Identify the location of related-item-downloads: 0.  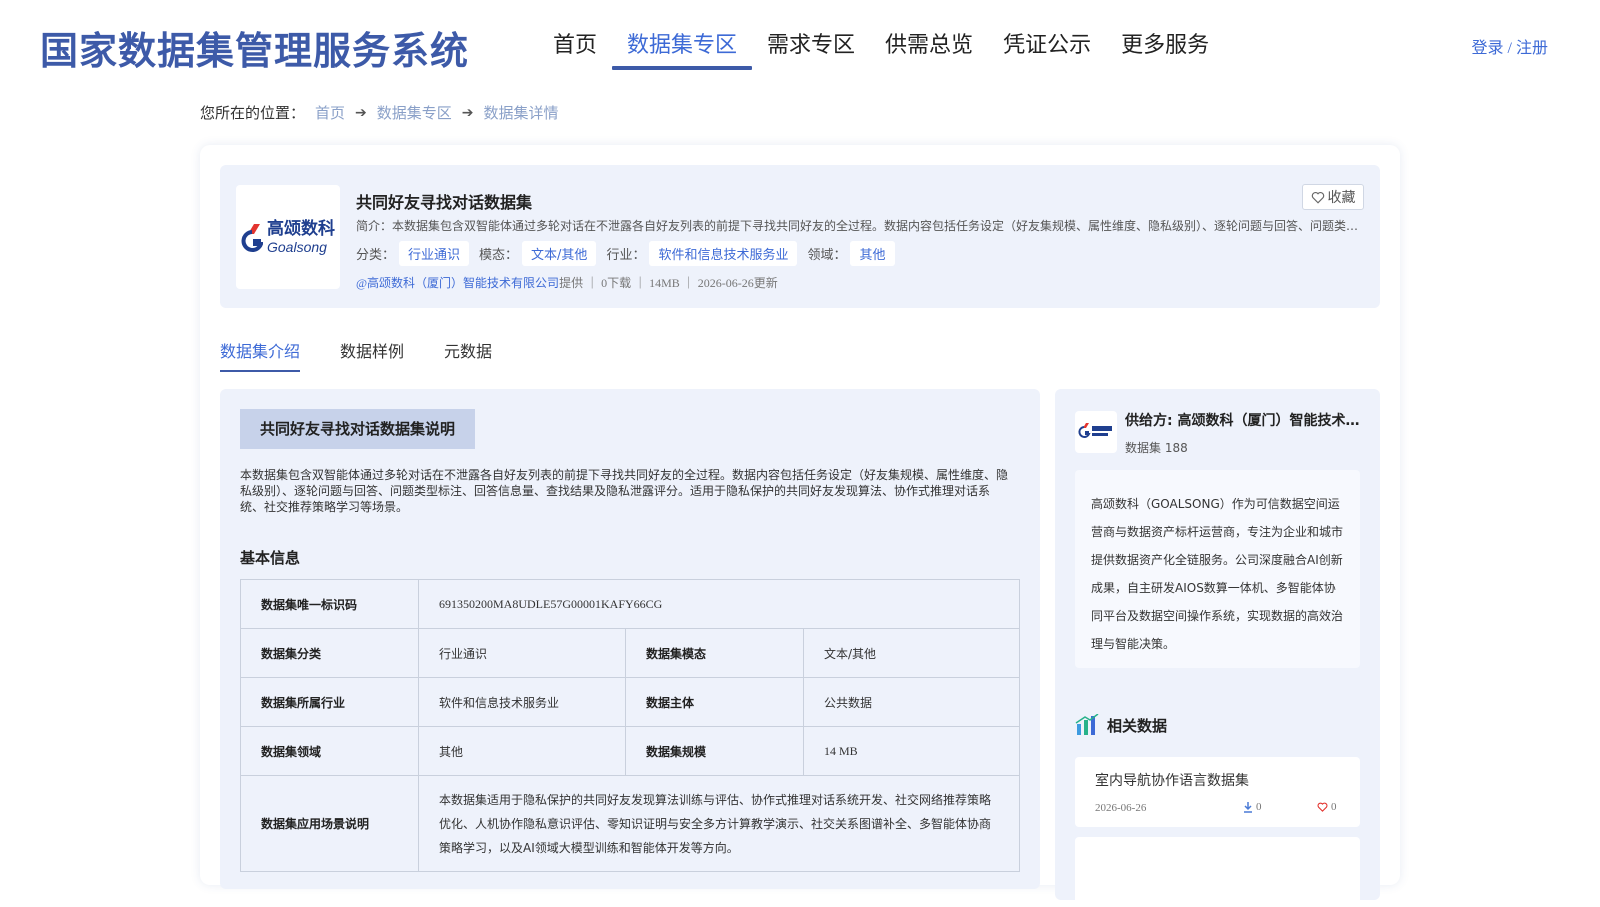
(1252, 807).